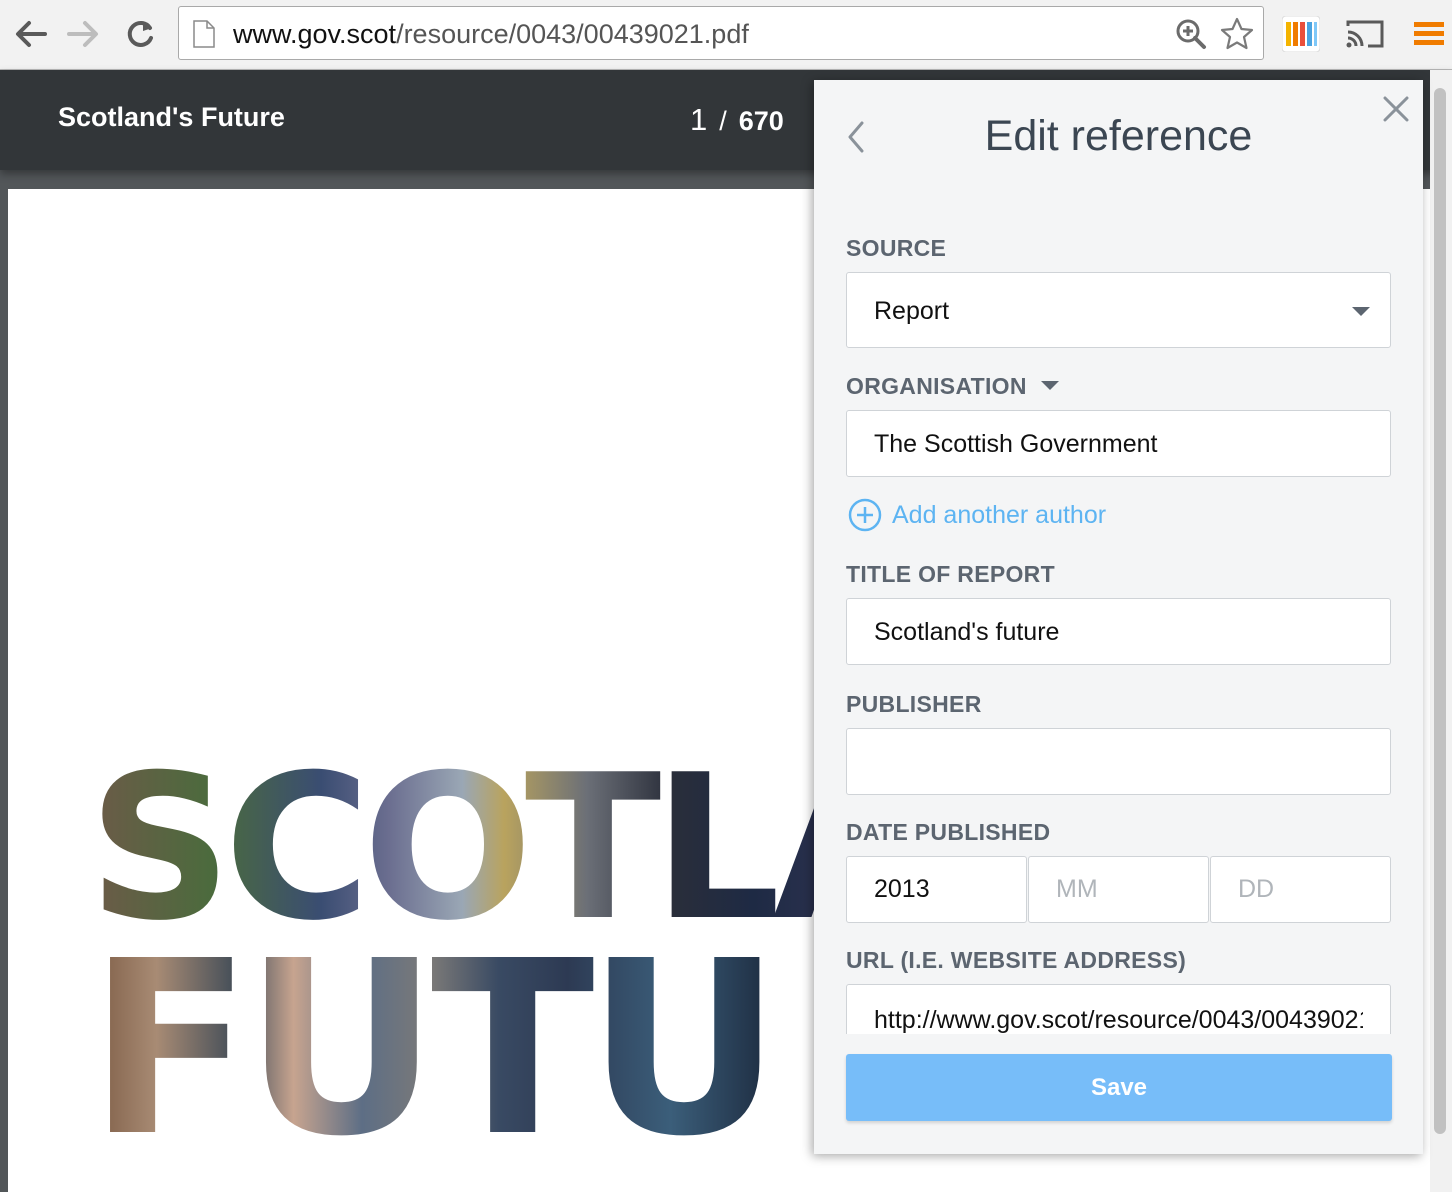 This screenshot has width=1452, height=1192. What do you see at coordinates (1301, 34) in the screenshot?
I see `extension-icon` at bounding box center [1301, 34].